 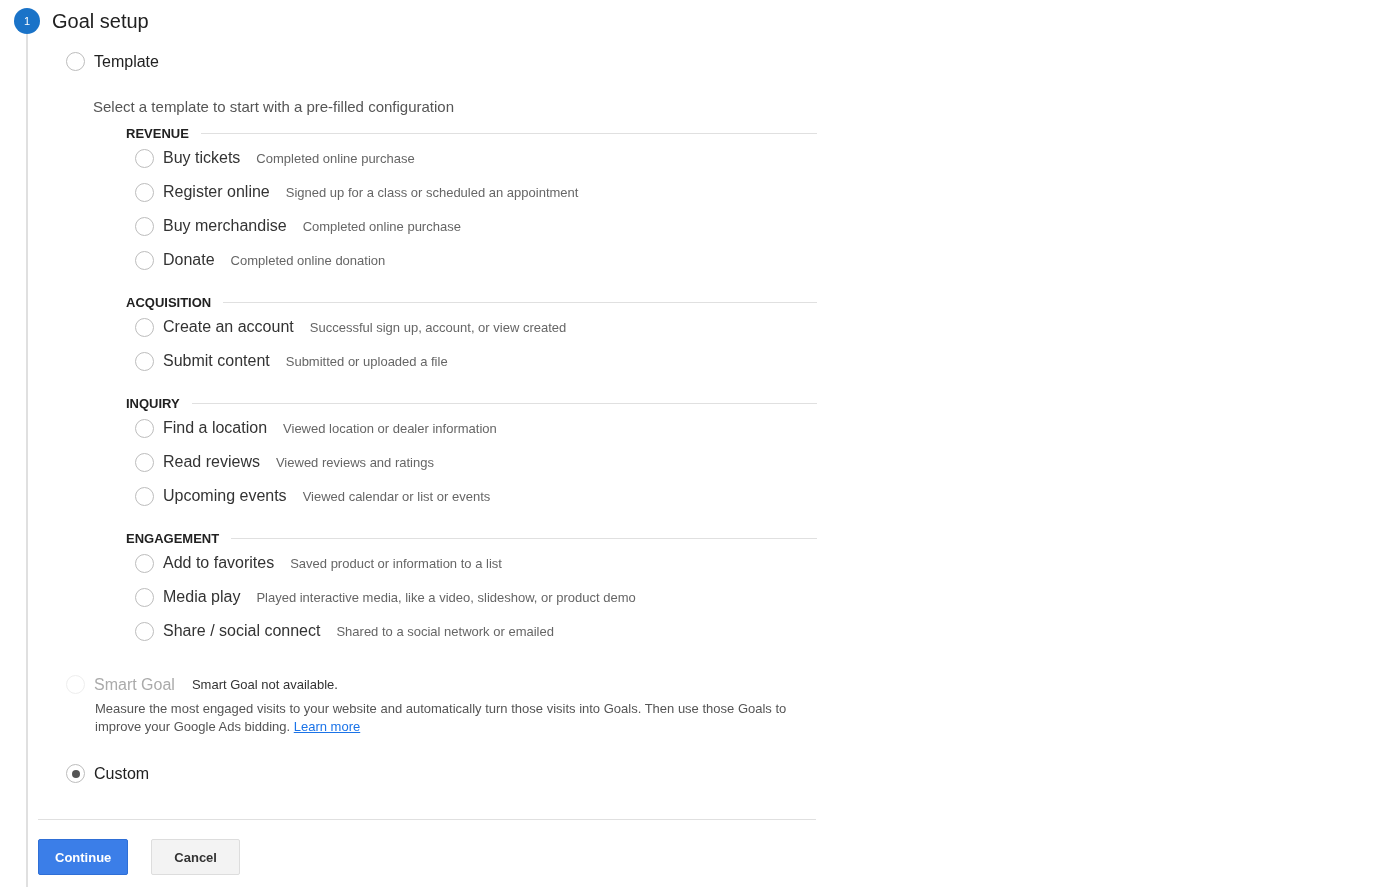 I want to click on template-label: Buy merchandise, so click(x=225, y=226).